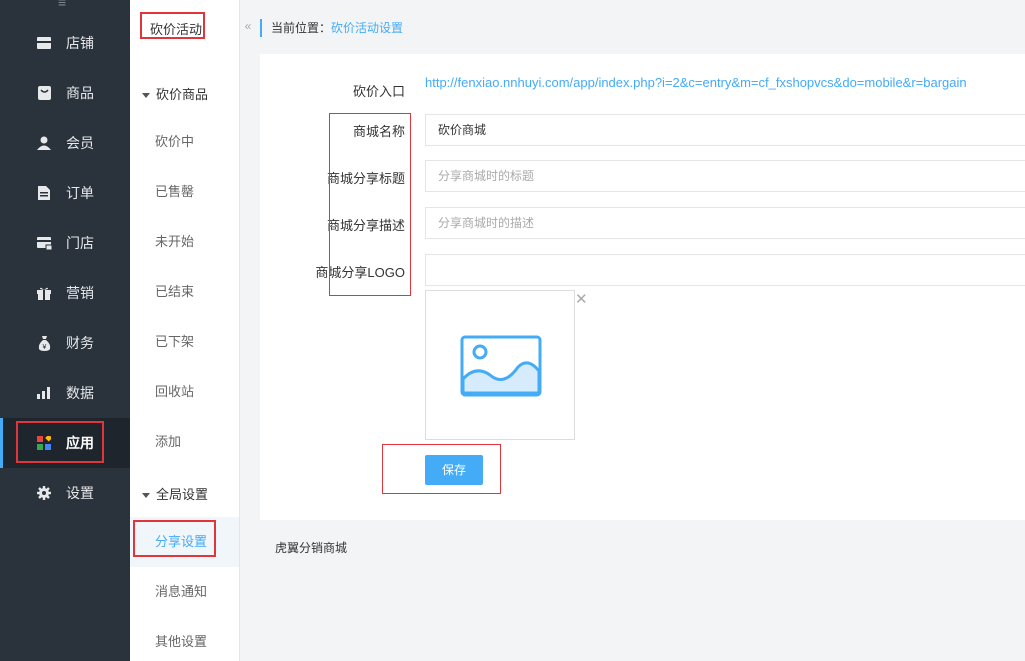  What do you see at coordinates (80, 143) in the screenshot?
I see `nav-item-label: 会员` at bounding box center [80, 143].